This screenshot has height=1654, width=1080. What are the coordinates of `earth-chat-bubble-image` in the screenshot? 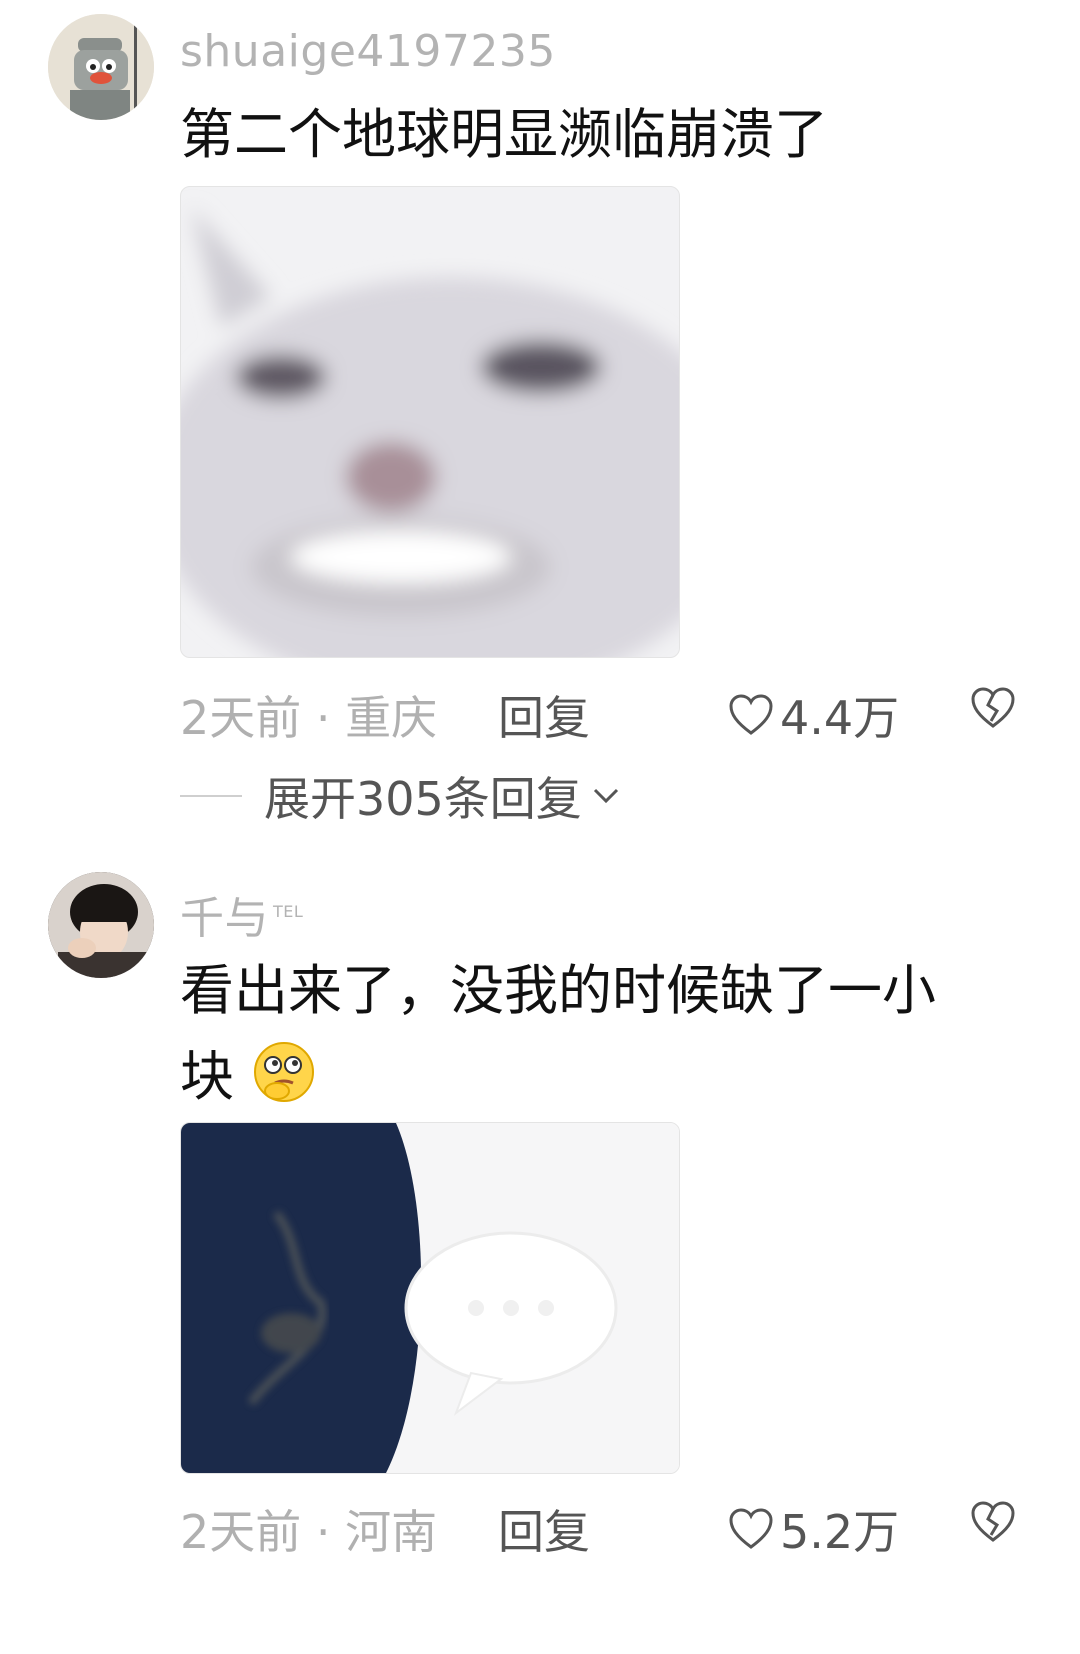 It's located at (430, 1298).